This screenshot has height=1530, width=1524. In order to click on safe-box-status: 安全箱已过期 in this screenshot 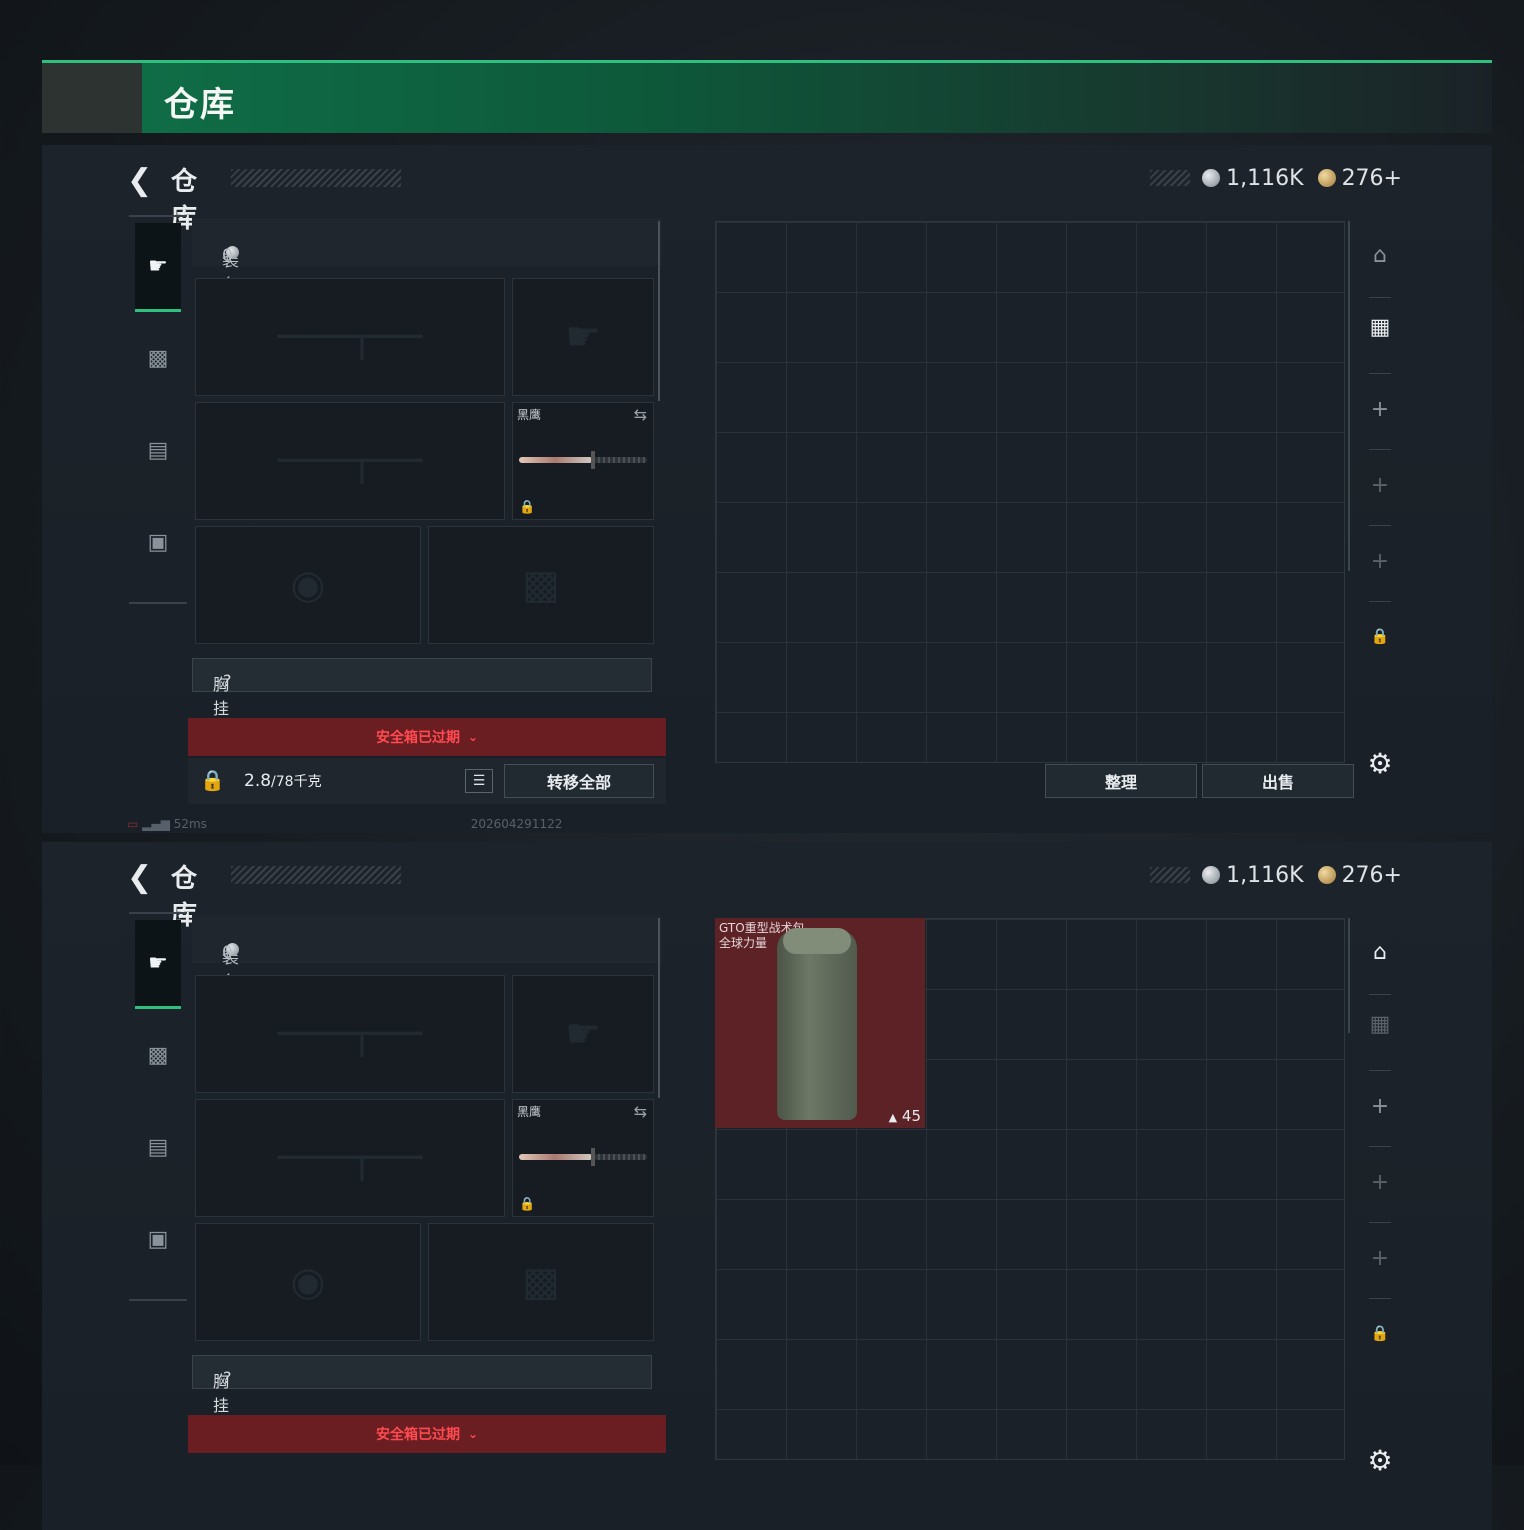, I will do `click(417, 738)`.